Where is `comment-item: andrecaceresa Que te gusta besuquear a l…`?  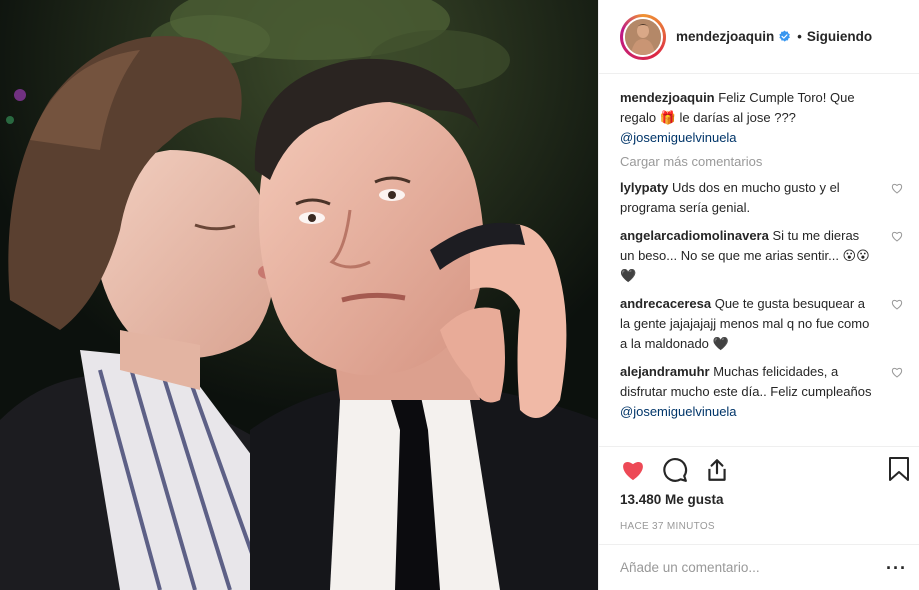
comment-item: andrecaceresa Que te gusta besuquear a l… is located at coordinates (761, 324).